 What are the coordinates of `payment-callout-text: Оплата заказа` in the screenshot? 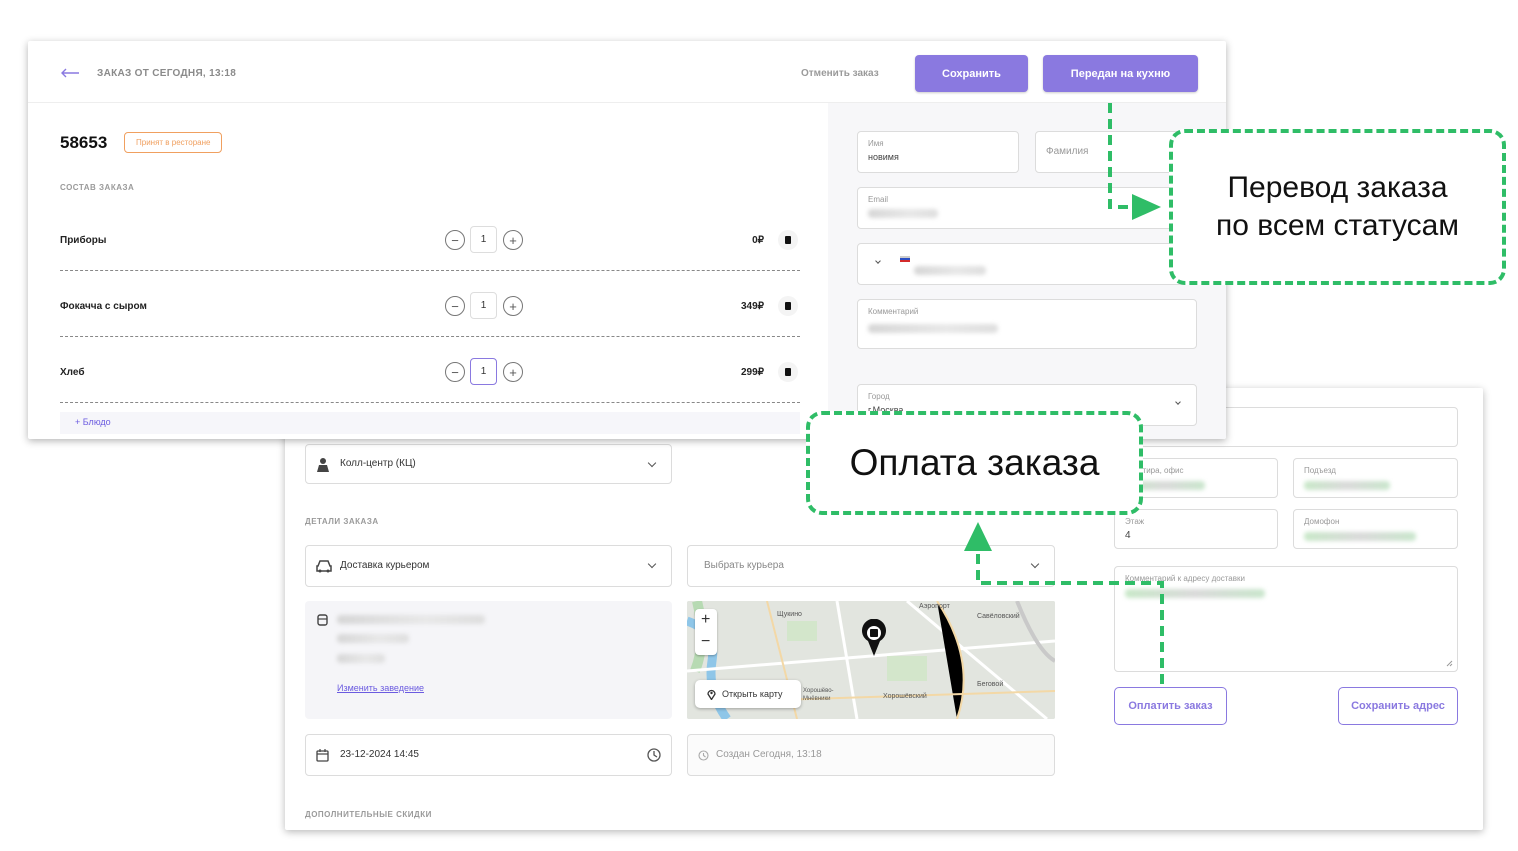 It's located at (974, 462).